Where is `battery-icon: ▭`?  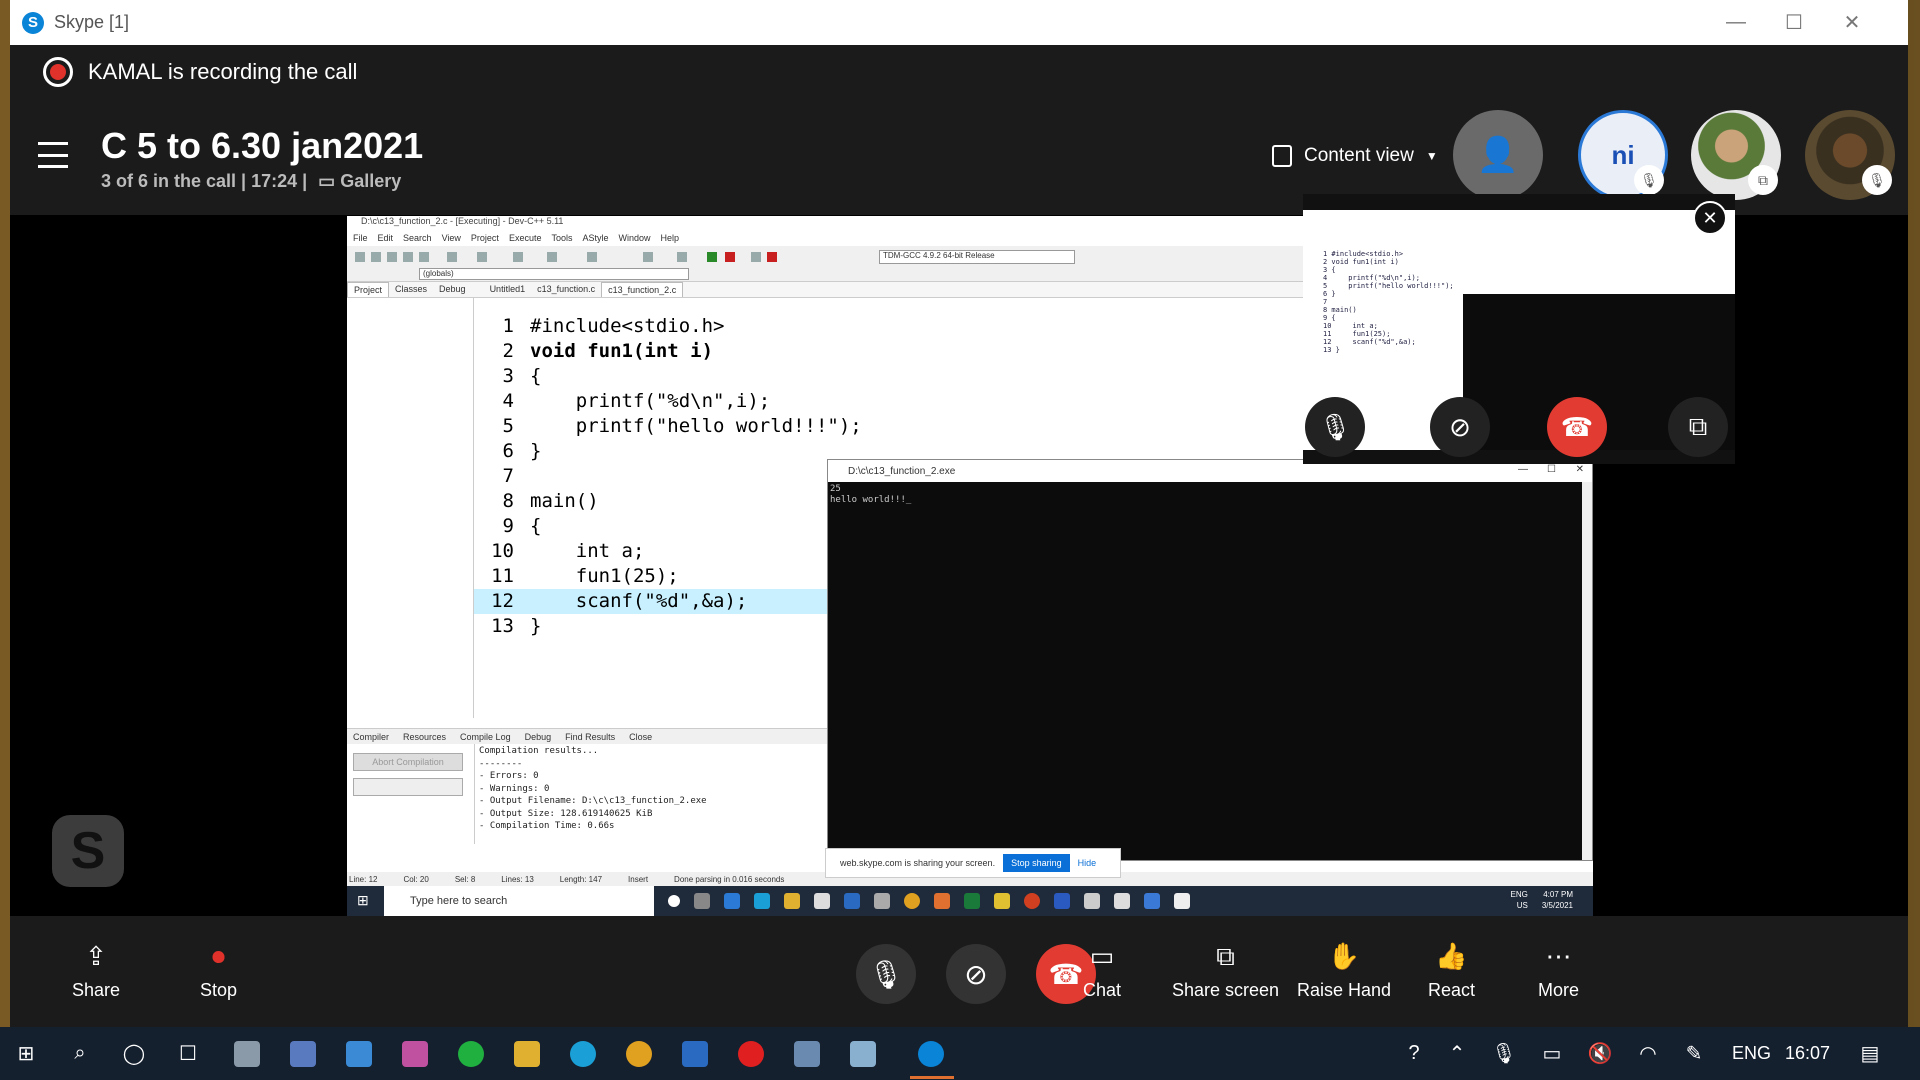 battery-icon: ▭ is located at coordinates (1552, 1053).